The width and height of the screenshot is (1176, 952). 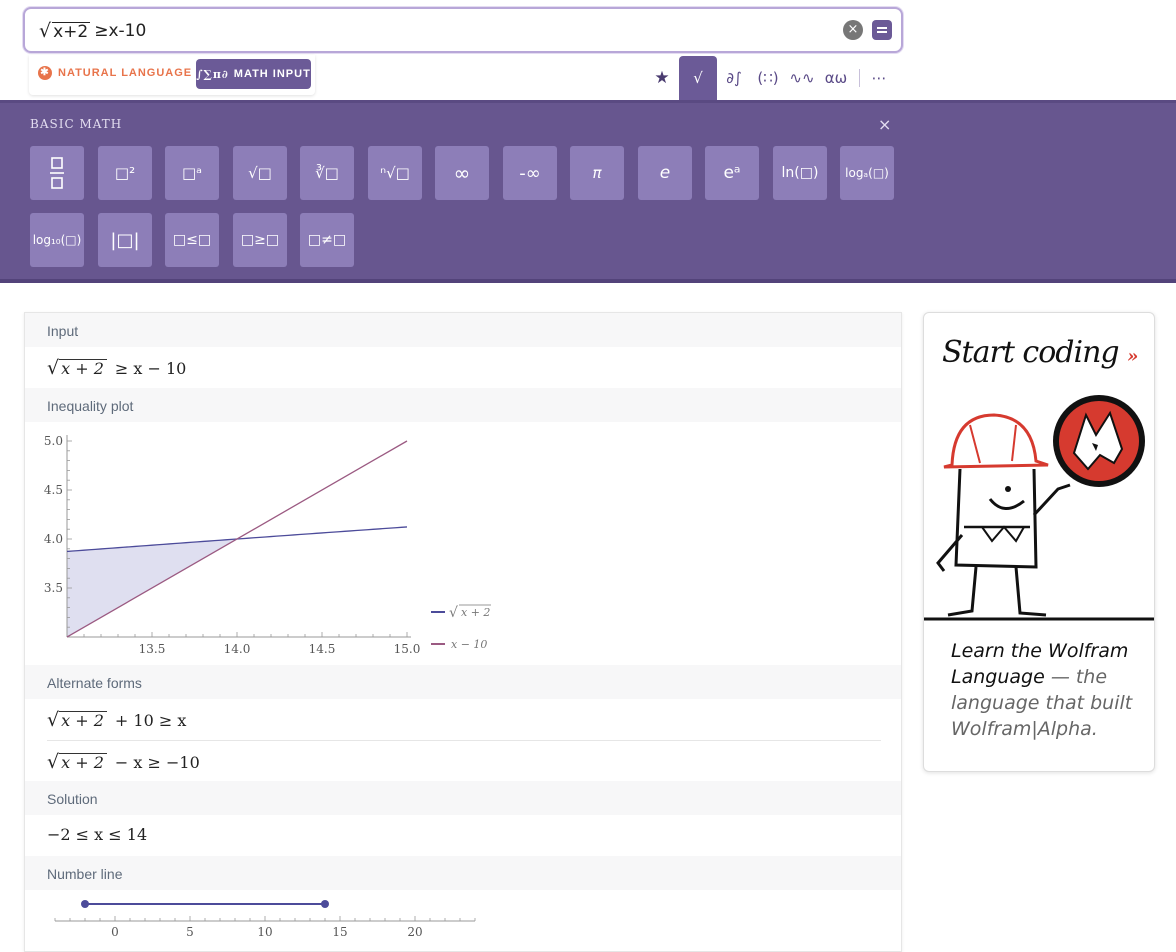 What do you see at coordinates (1042, 703) in the screenshot?
I see `ad-line-3: language that built` at bounding box center [1042, 703].